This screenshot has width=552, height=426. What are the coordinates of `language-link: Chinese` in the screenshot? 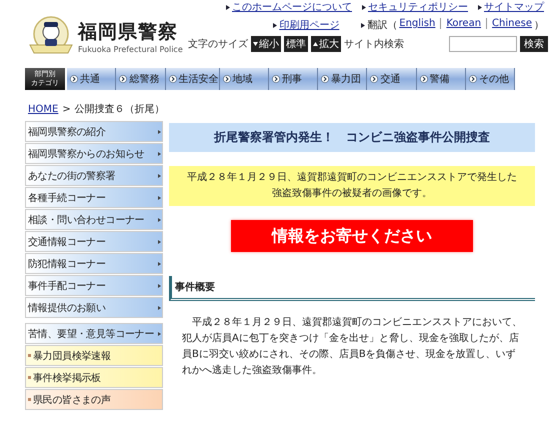 It's located at (512, 23).